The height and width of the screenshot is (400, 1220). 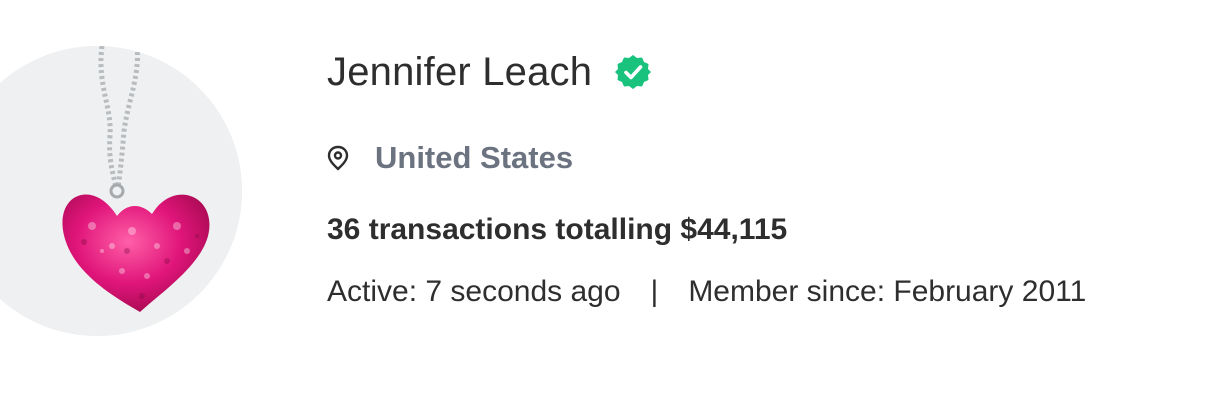 What do you see at coordinates (887, 291) in the screenshot?
I see `member-since: Member since: February 2011` at bounding box center [887, 291].